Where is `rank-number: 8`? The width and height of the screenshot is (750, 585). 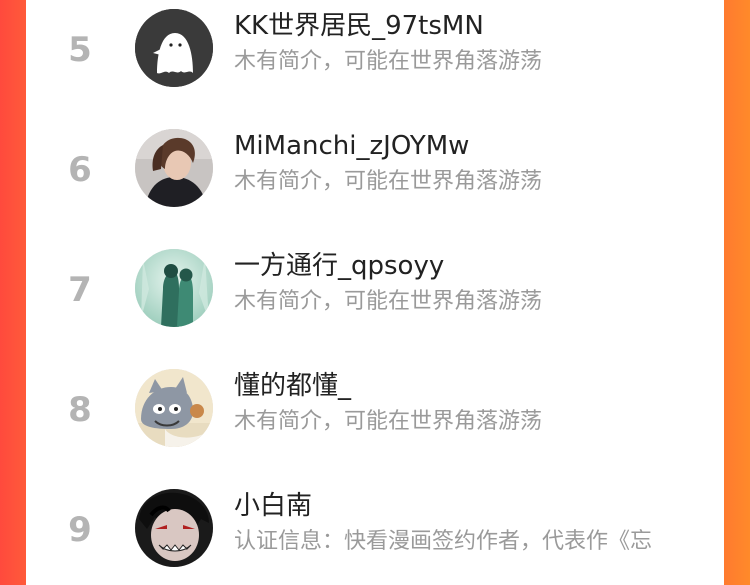 rank-number: 8 is located at coordinates (80, 410).